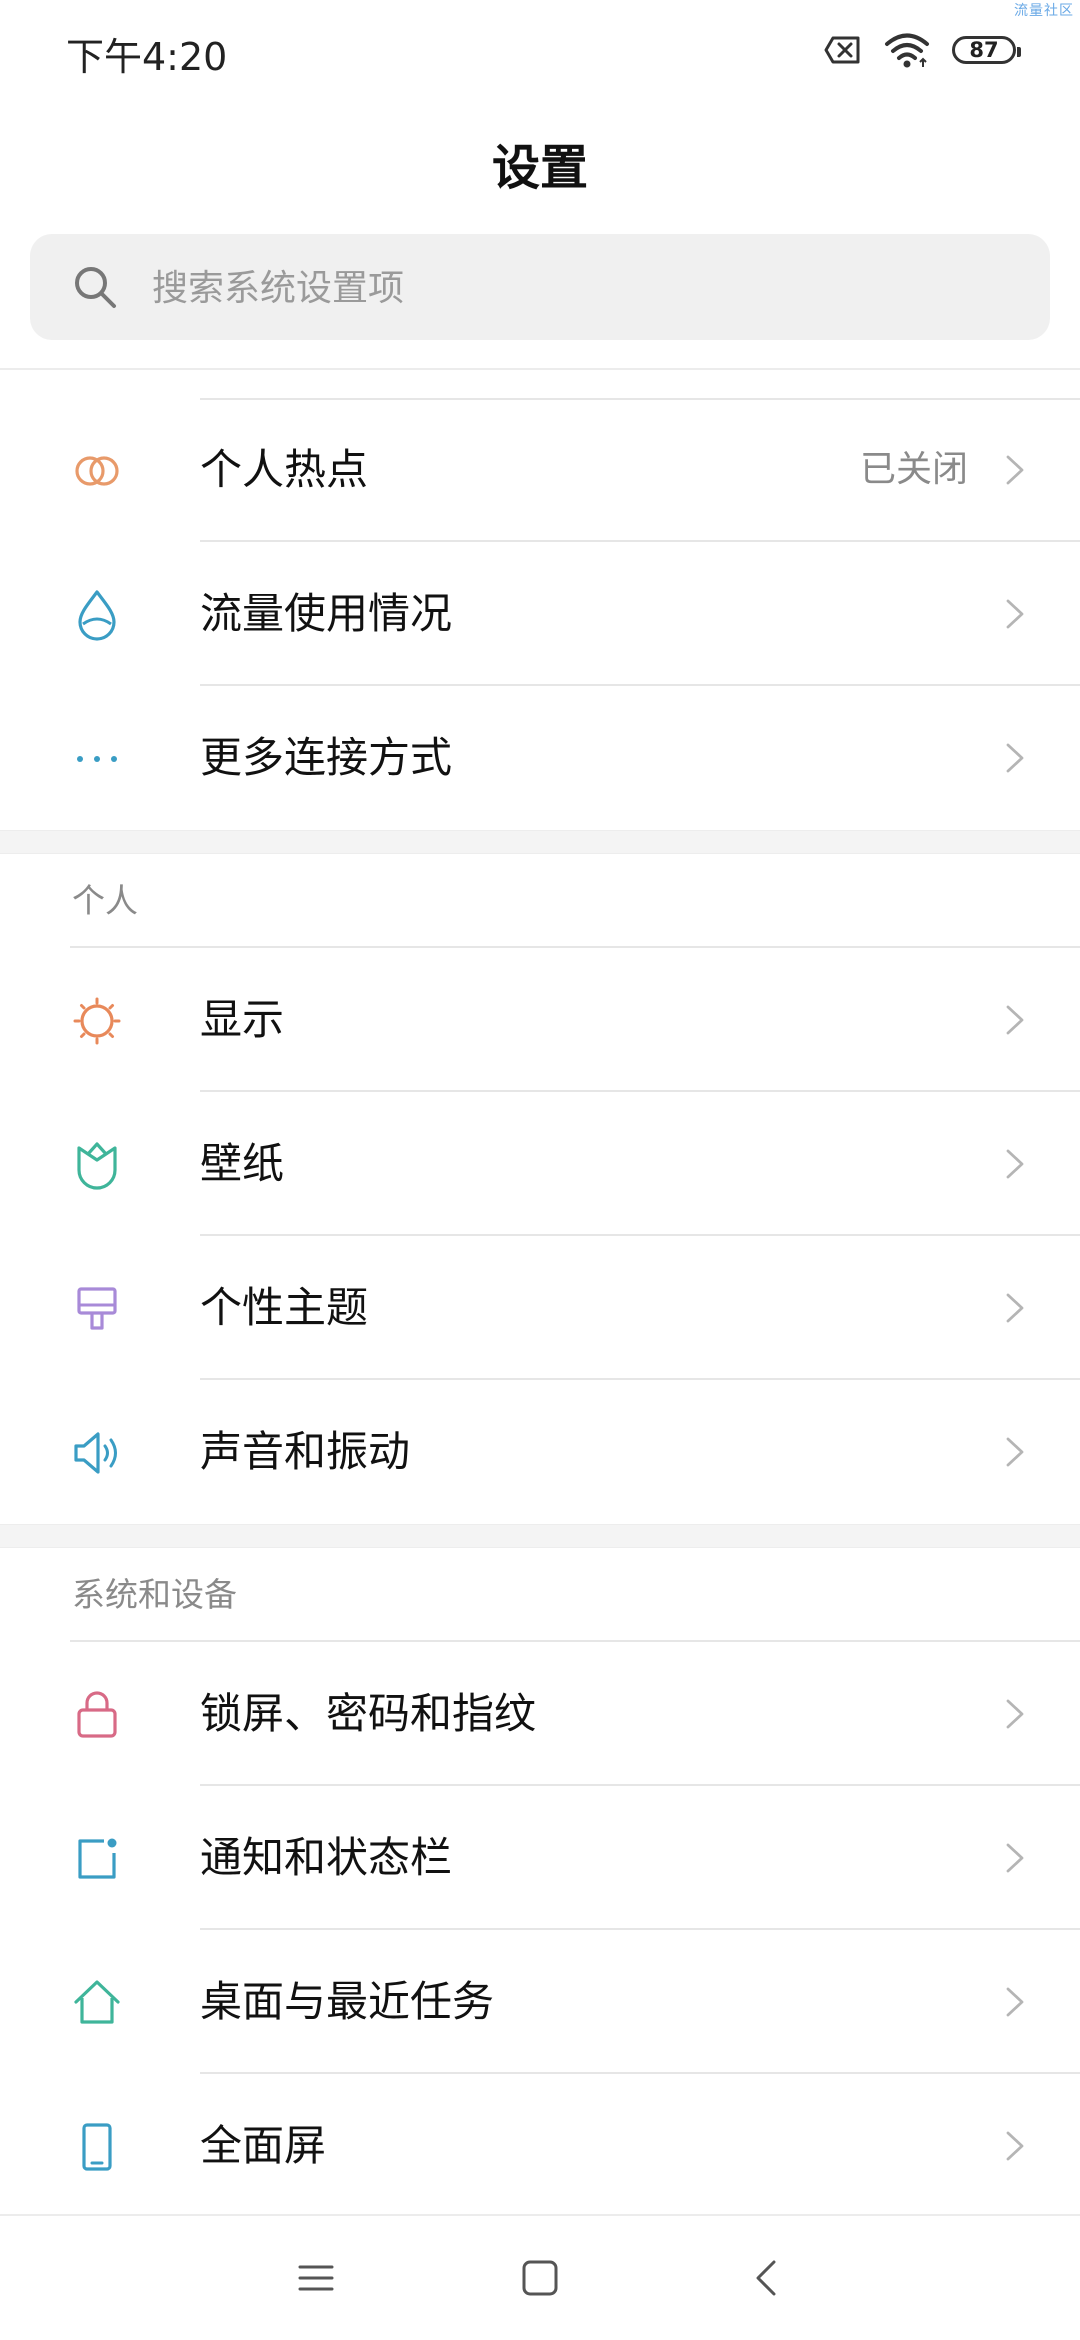 This screenshot has width=1080, height=2340. Describe the element at coordinates (540, 901) in the screenshot. I see `section-header-personal: 个人` at that location.